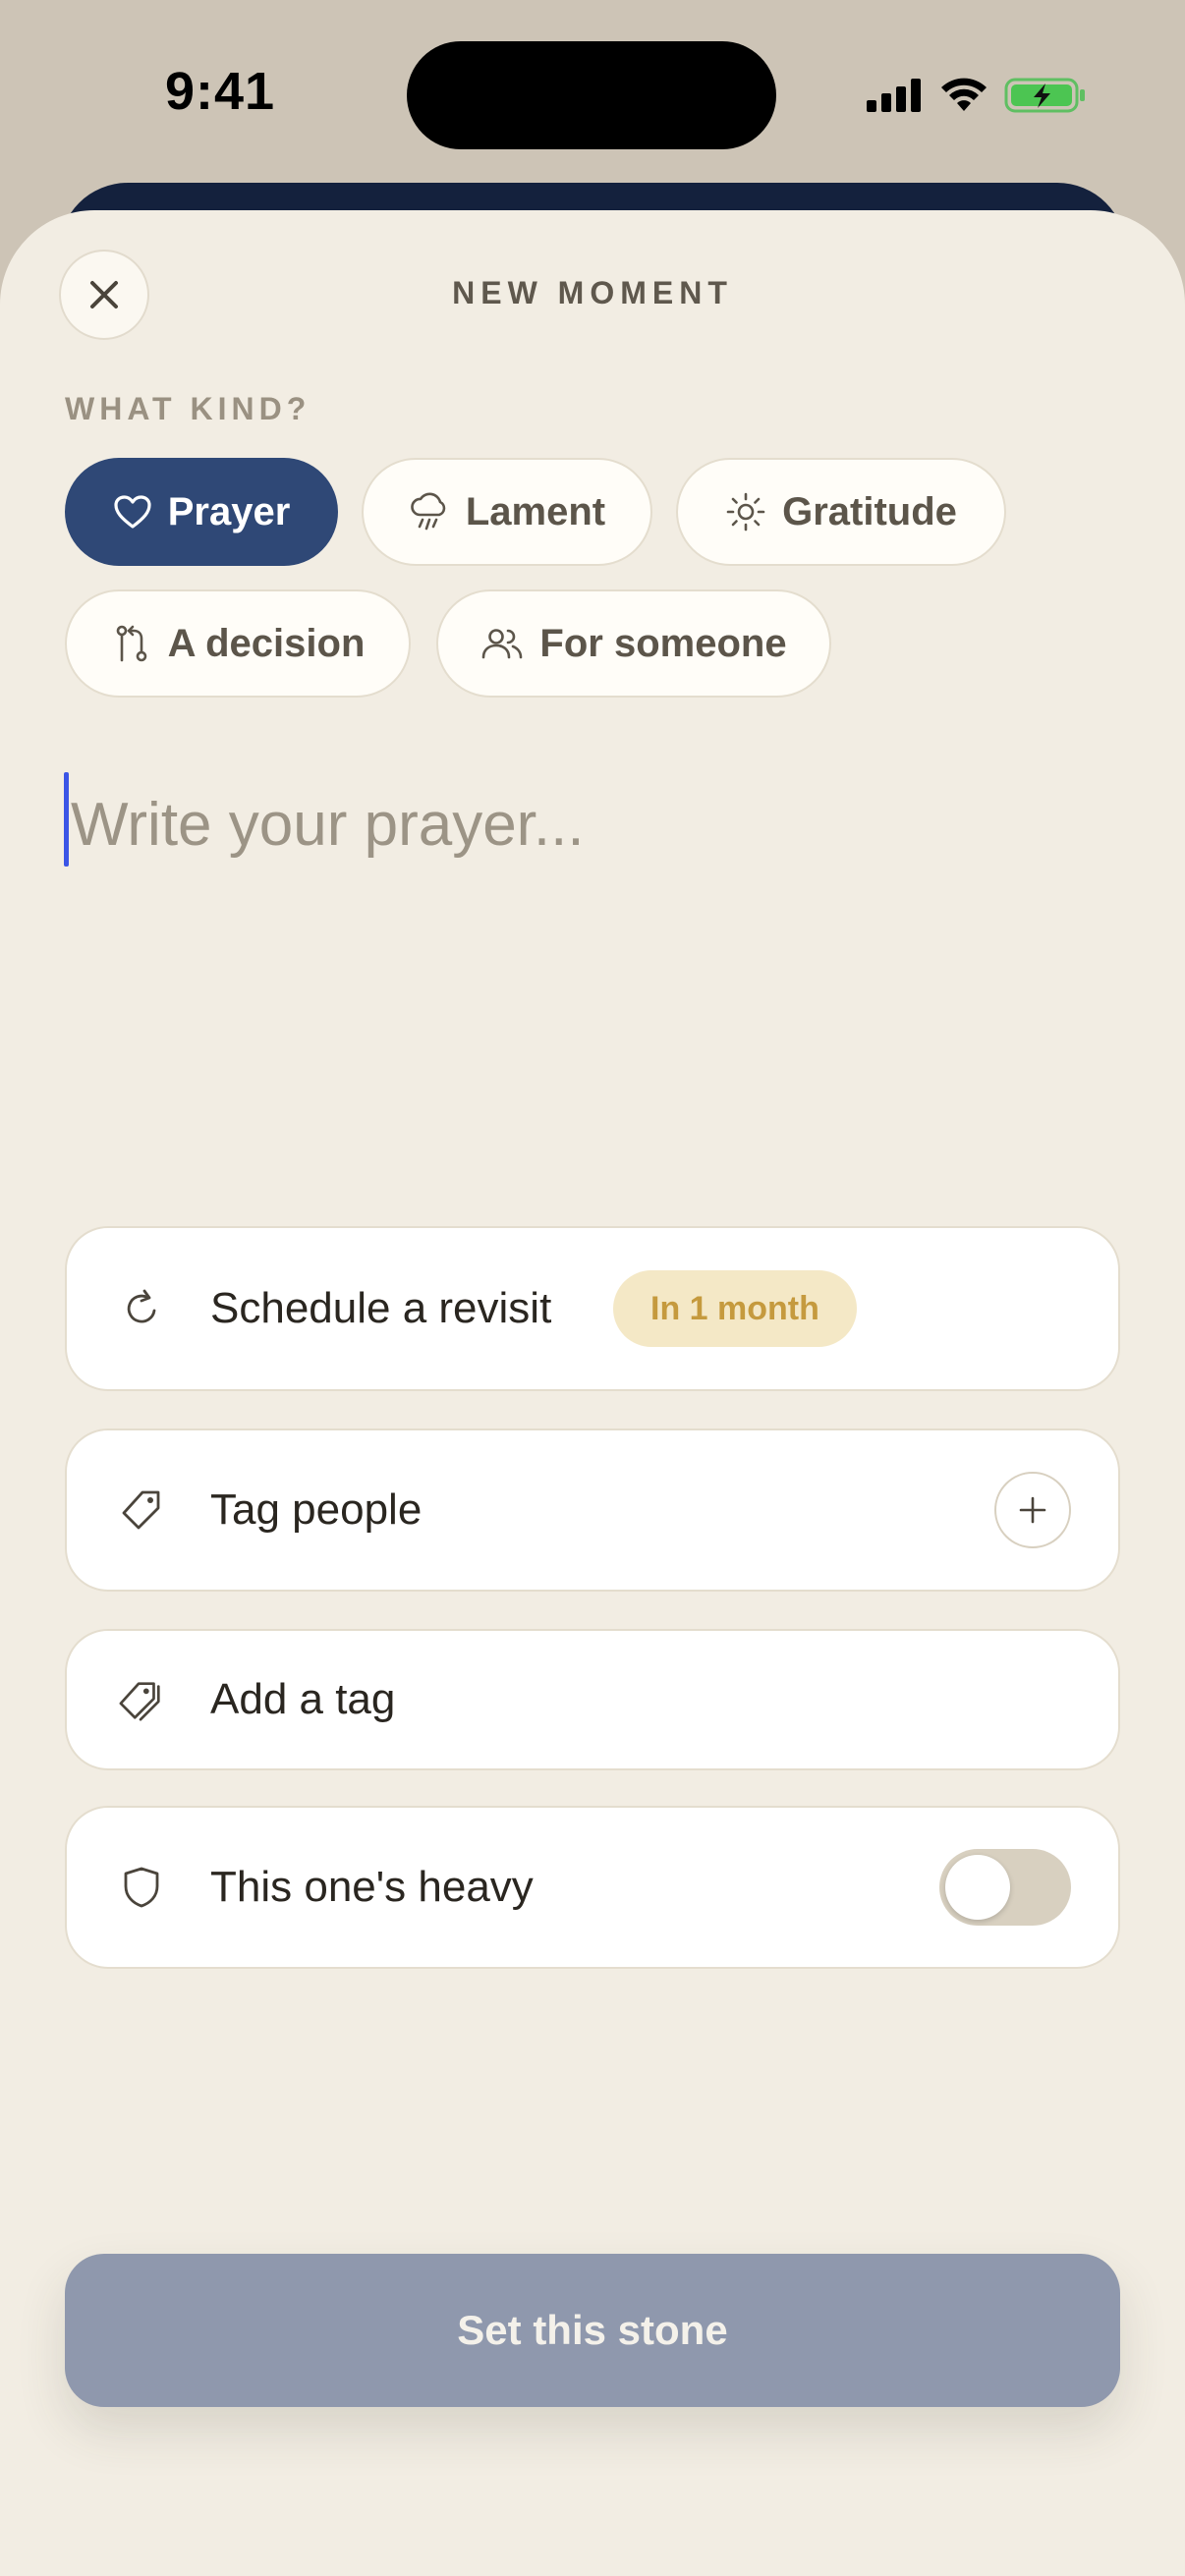 This screenshot has height=2576, width=1185. I want to click on toggle-knob, so click(978, 1887).